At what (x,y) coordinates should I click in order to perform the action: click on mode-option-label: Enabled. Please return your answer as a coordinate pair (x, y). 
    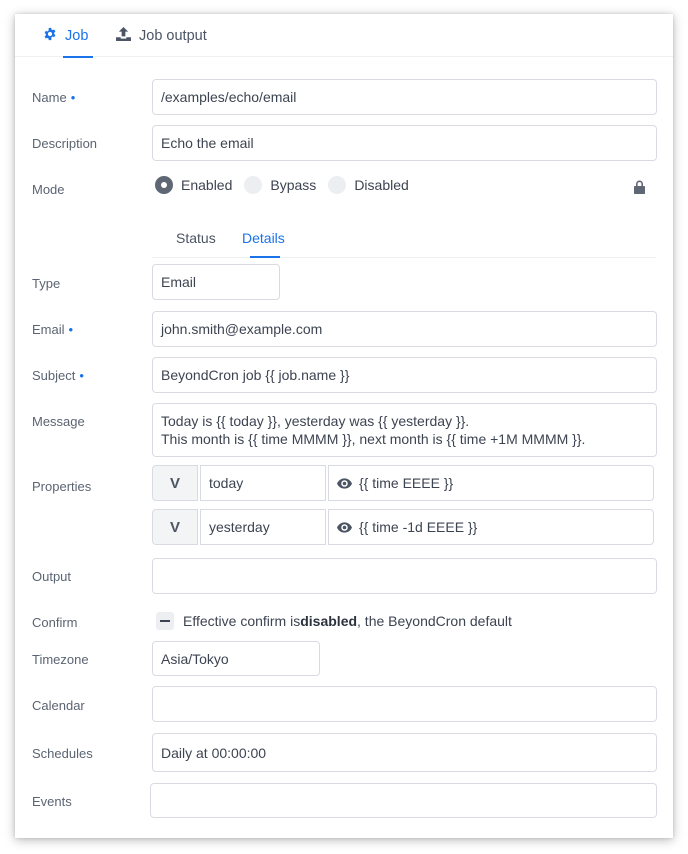
    Looking at the image, I should click on (207, 185).